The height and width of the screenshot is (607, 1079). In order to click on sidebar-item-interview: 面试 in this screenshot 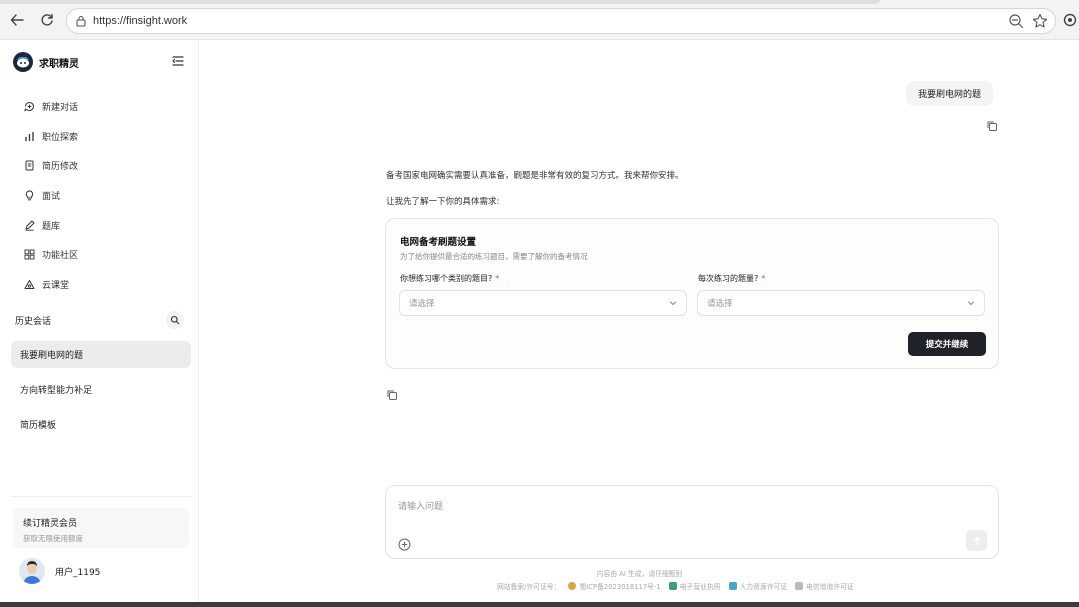, I will do `click(101, 196)`.